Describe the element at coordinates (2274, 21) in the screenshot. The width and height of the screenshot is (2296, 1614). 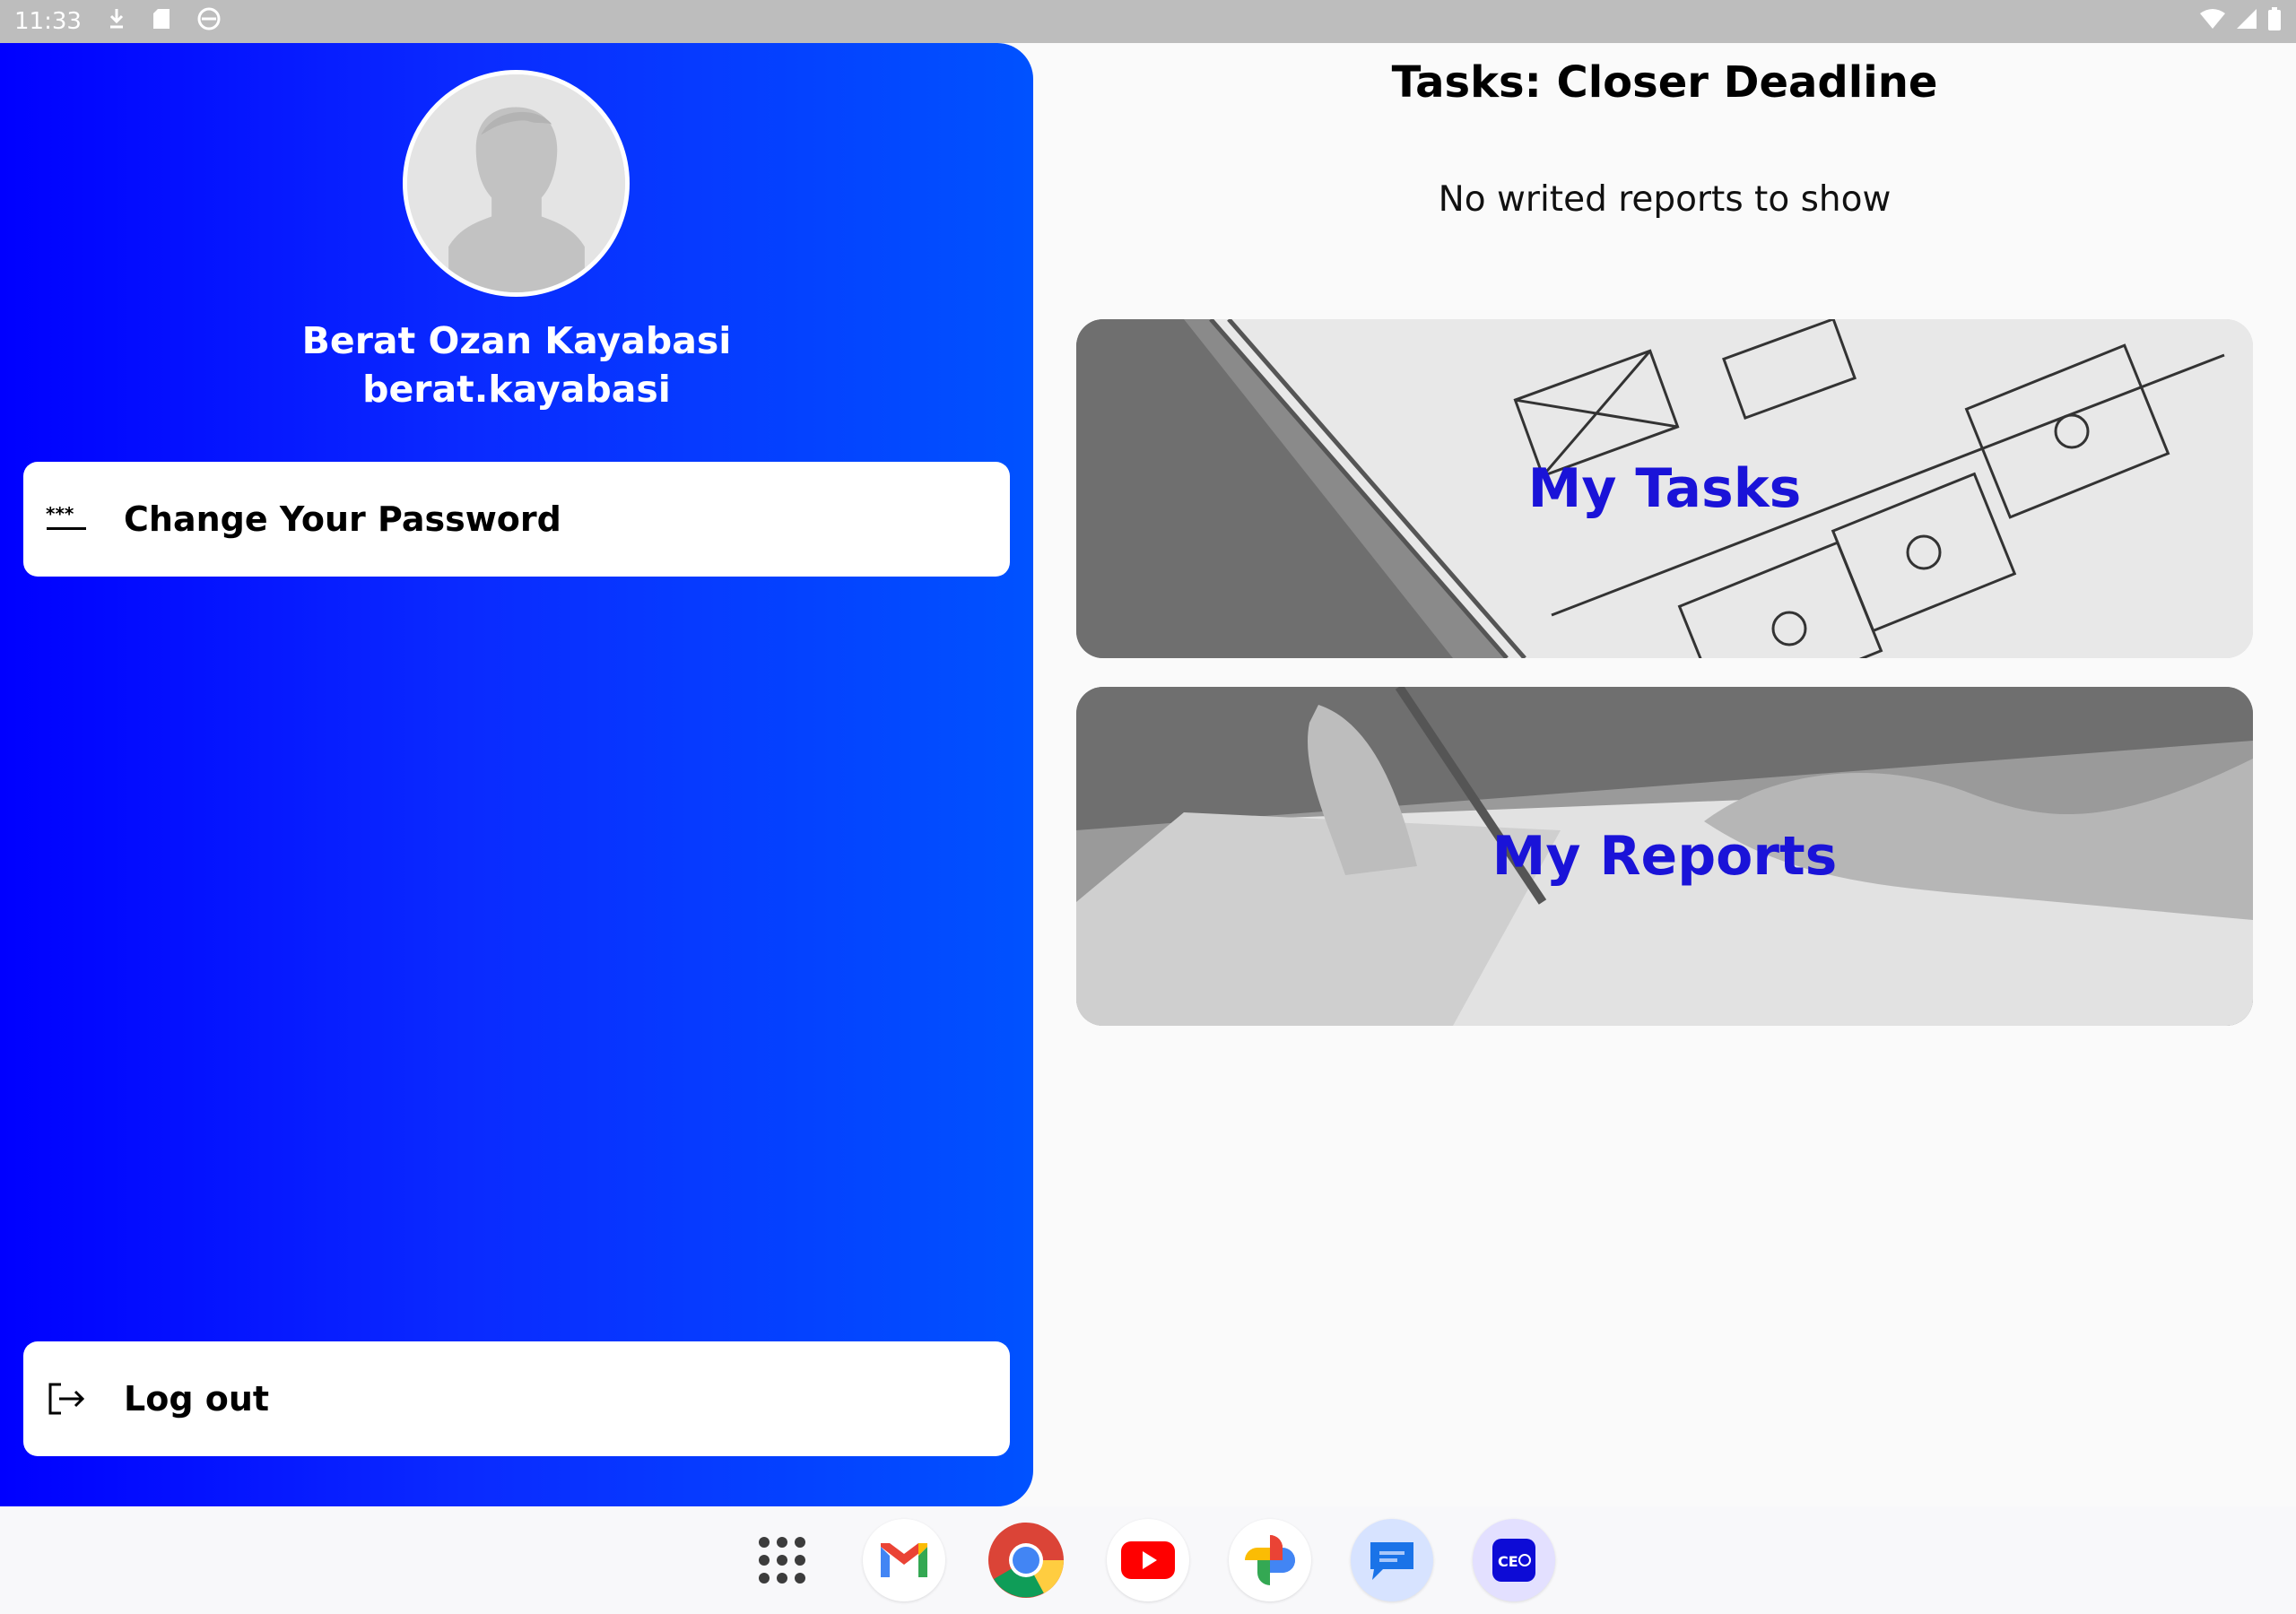
I see `battery-icon` at that location.